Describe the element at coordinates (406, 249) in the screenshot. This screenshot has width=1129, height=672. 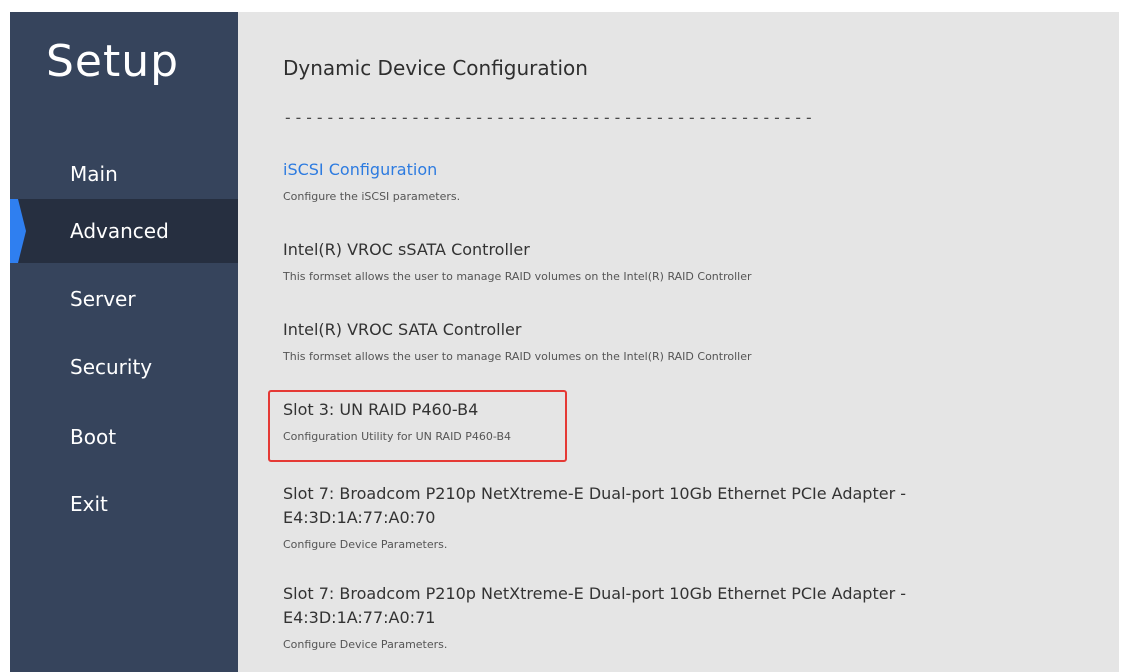
I see `menu-item-title: Intel(R) VROC sSATA Controller` at that location.